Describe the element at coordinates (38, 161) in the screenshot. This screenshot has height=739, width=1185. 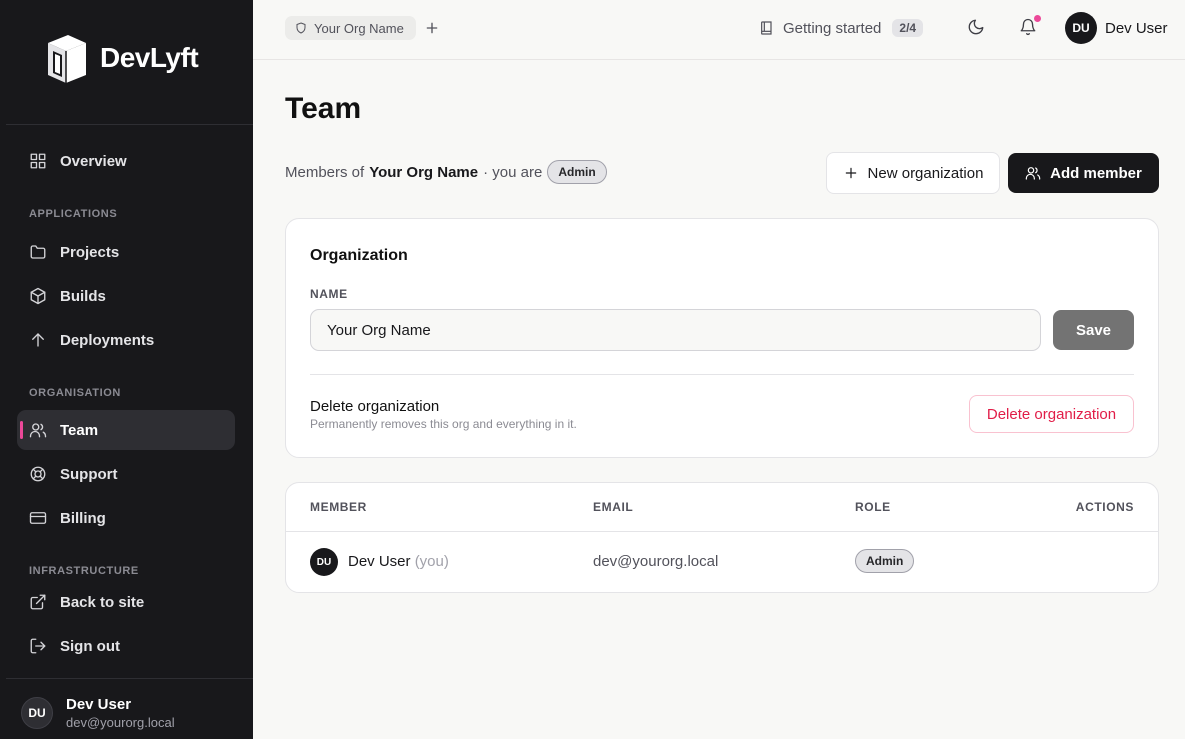
I see `grid-icon` at that location.